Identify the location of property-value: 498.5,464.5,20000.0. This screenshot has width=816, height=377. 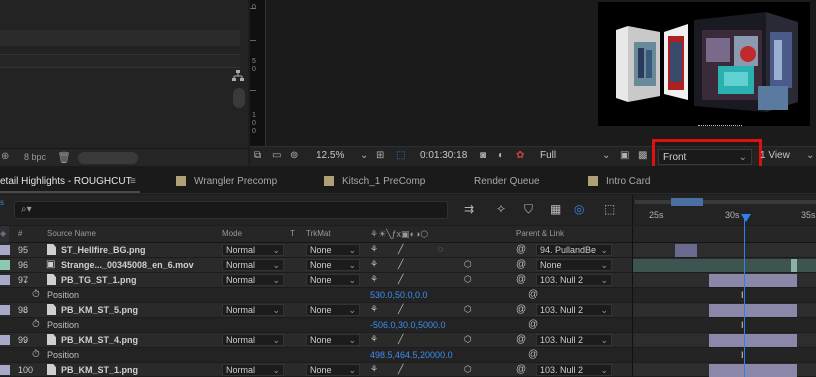
(411, 355).